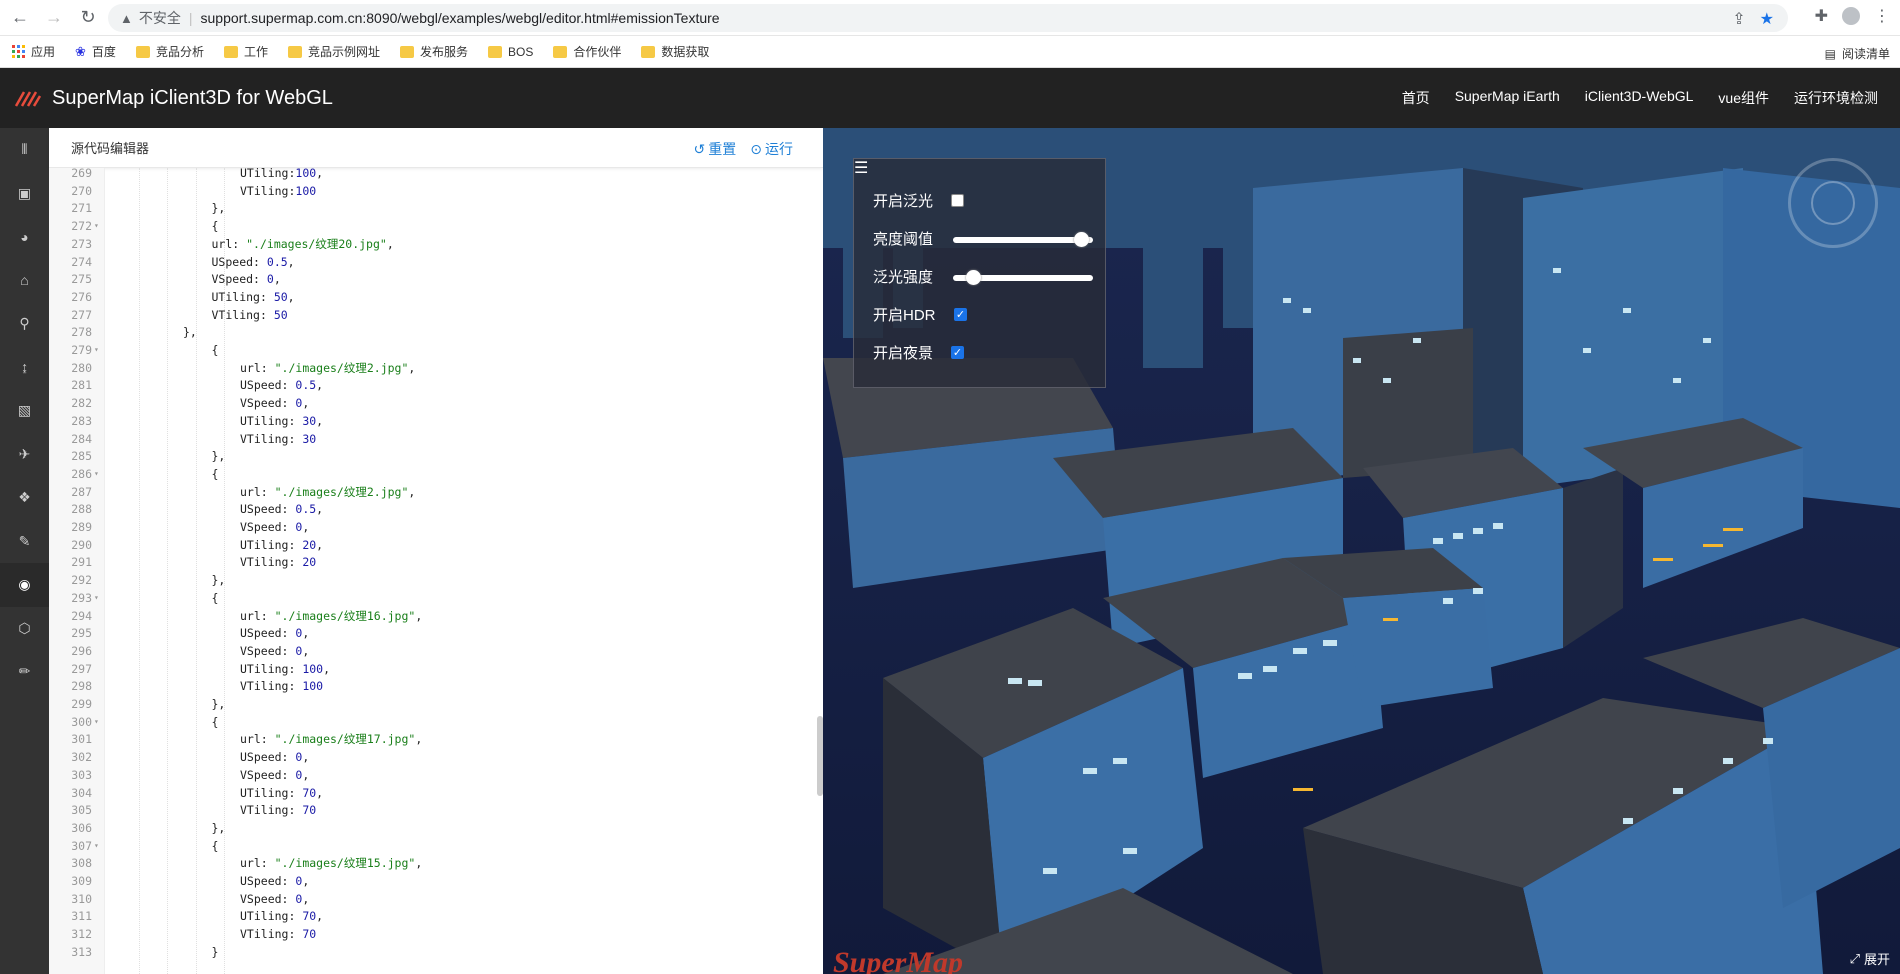  I want to click on search-icon: ⚲, so click(24, 324).